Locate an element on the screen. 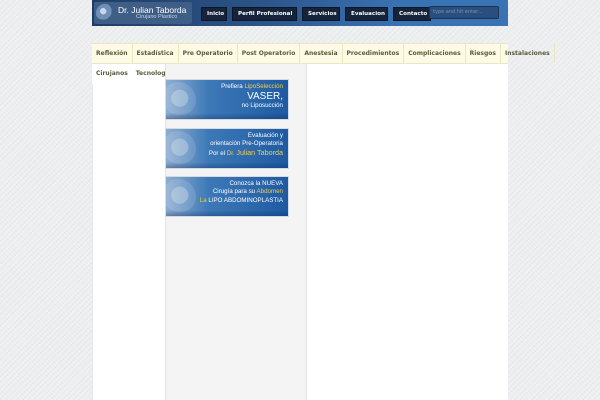  banner-highlight: Dr. is located at coordinates (231, 153).